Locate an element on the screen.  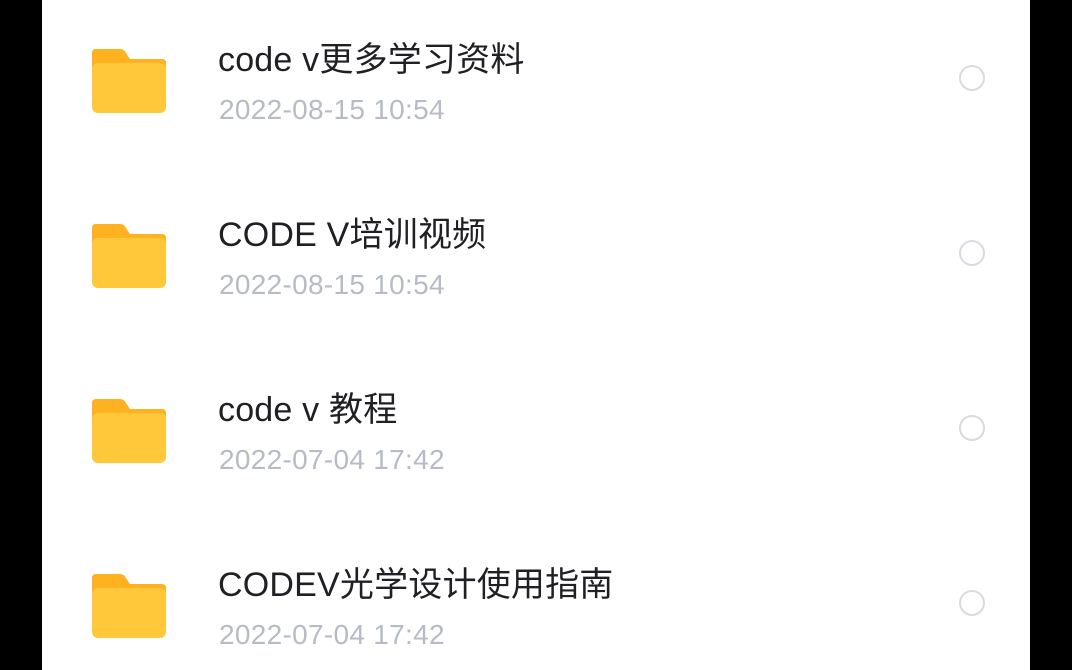
file-name: CODEV光学设计使用指南 is located at coordinates (416, 585).